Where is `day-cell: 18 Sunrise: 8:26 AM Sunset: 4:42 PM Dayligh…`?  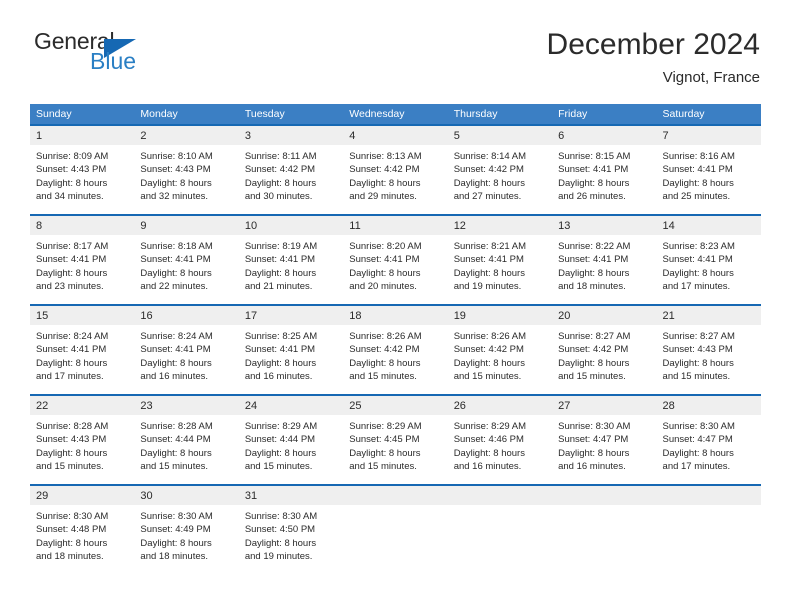 day-cell: 18 Sunrise: 8:26 AM Sunset: 4:42 PM Dayligh… is located at coordinates (395, 349).